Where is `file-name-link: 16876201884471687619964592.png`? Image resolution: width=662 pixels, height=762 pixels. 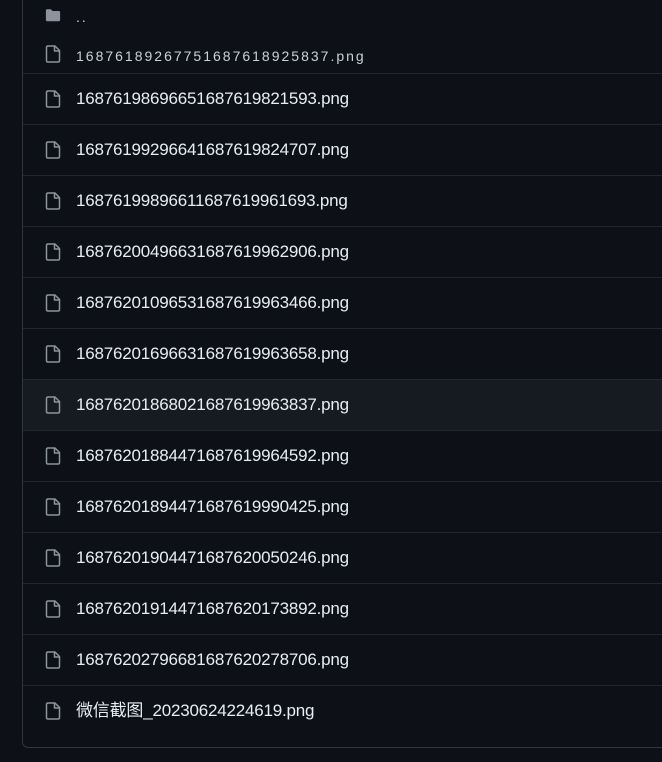
file-name-link: 16876201884471687619964592.png is located at coordinates (212, 456).